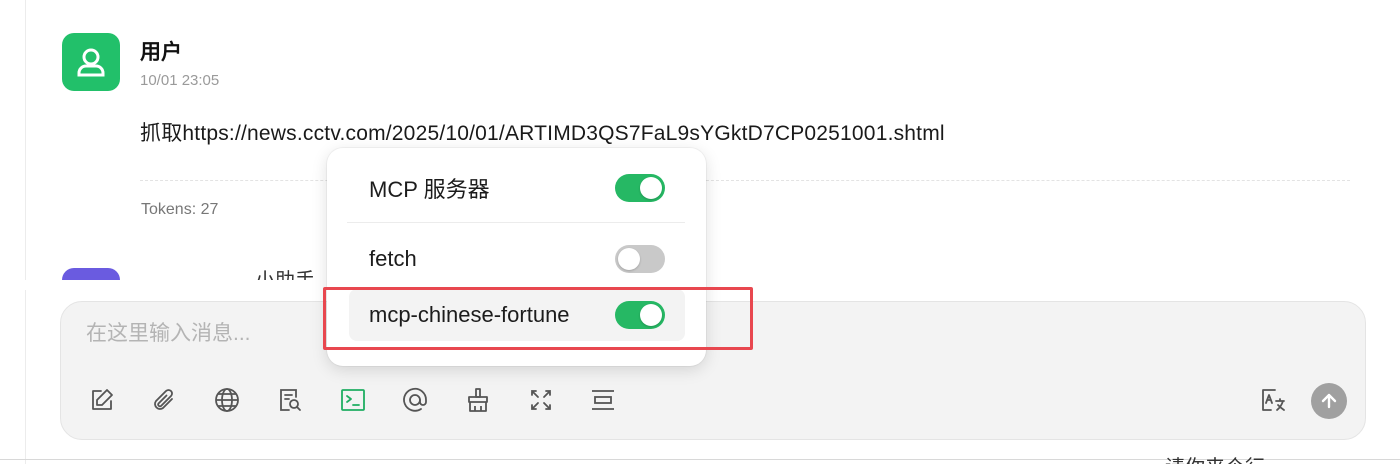 This screenshot has height=464, width=1400. Describe the element at coordinates (164, 400) in the screenshot. I see `attachment-icon` at that location.